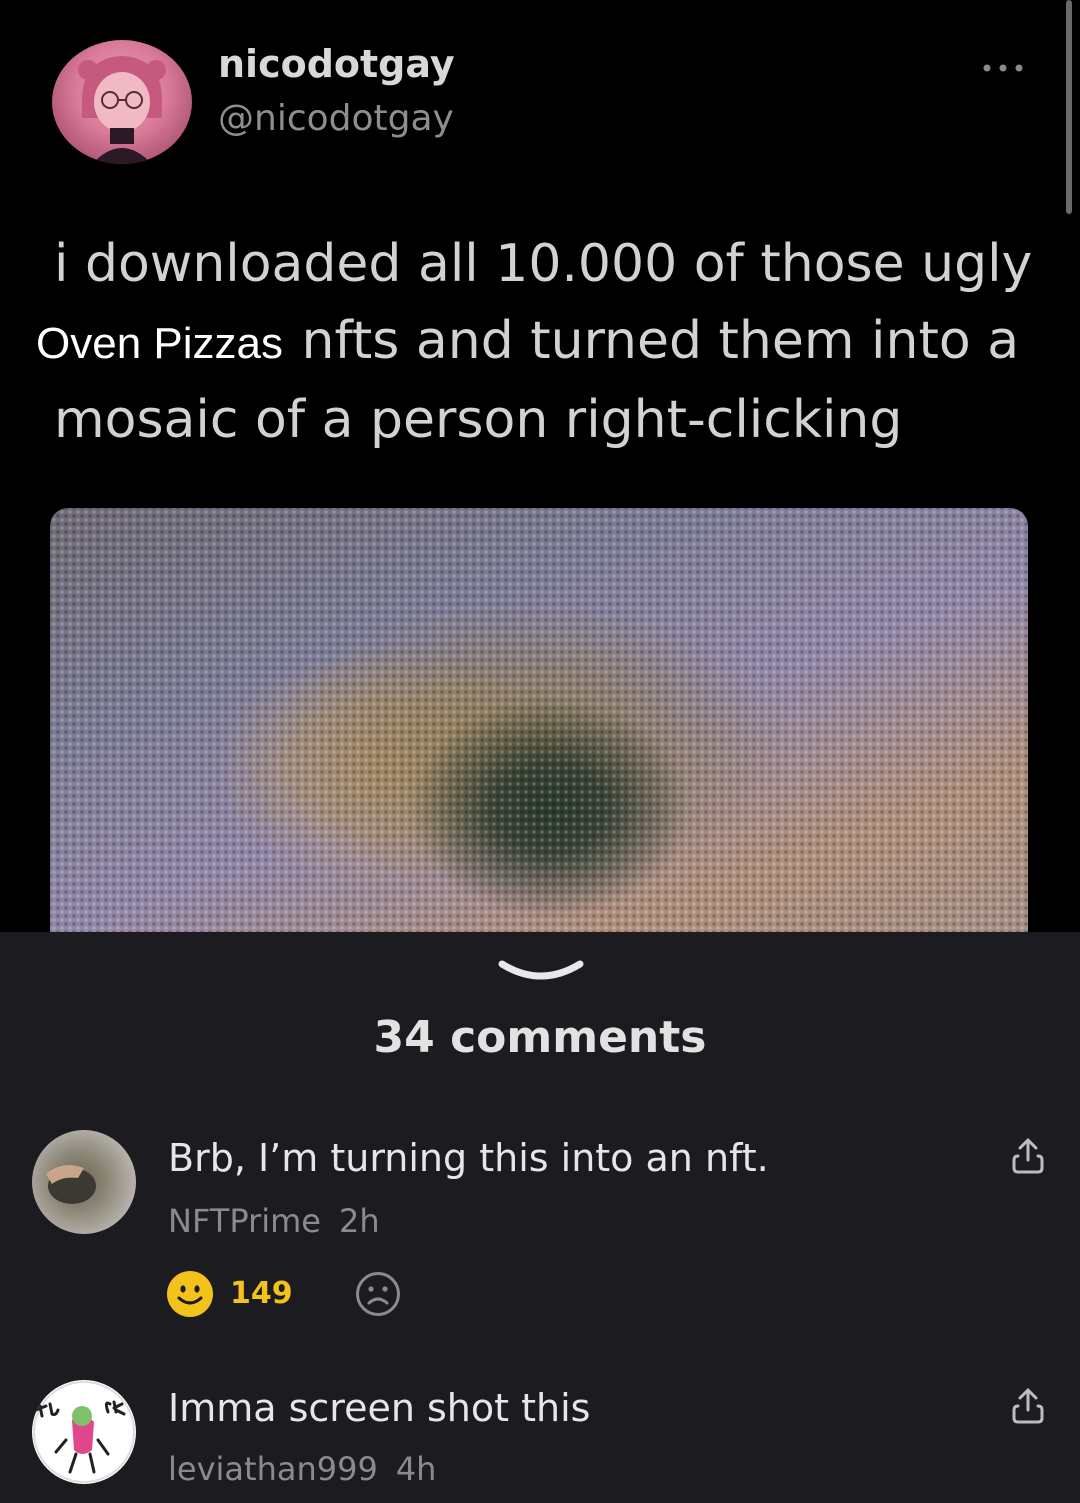 The image size is (1080, 1503). I want to click on comment-author: leviathan999, so click(273, 1469).